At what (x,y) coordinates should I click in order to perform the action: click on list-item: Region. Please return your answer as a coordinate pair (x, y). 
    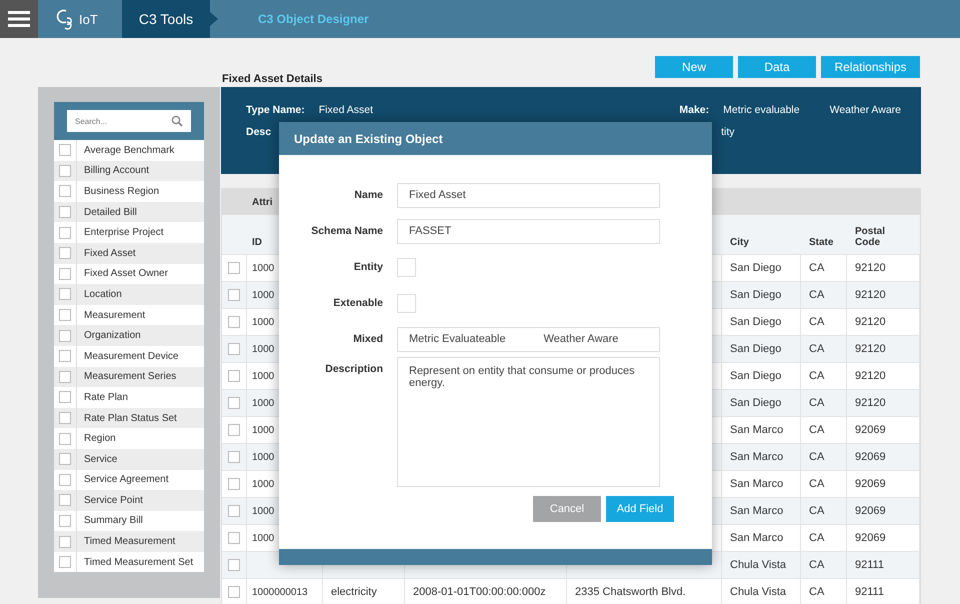
    Looking at the image, I should click on (129, 438).